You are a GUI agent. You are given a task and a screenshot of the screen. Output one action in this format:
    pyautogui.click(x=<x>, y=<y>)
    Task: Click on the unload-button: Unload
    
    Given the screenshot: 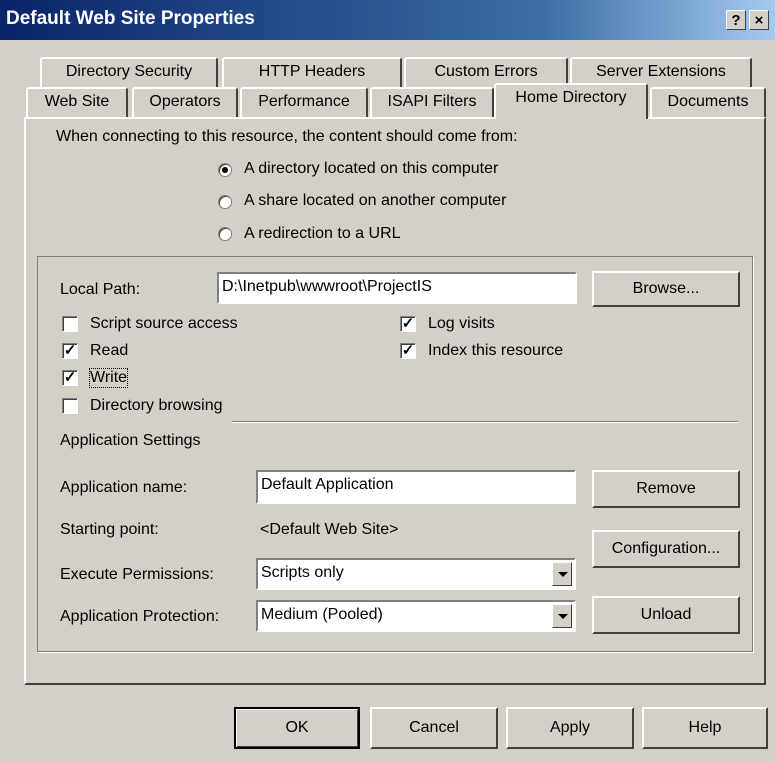 What is the action you would take?
    pyautogui.click(x=666, y=615)
    